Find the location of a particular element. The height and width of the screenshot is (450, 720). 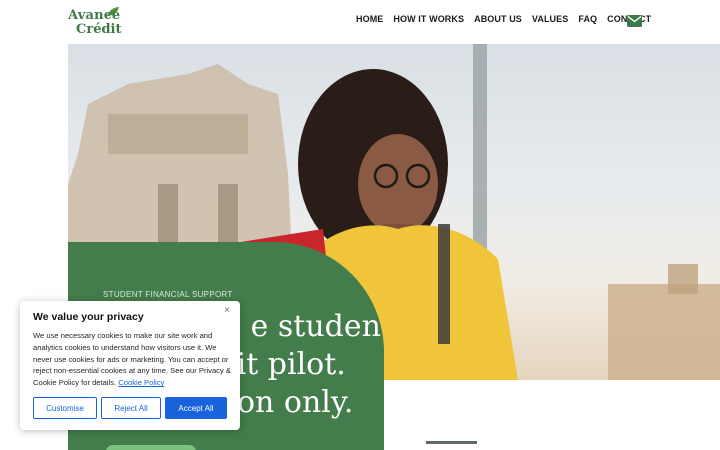

nav-faq: FAQ is located at coordinates (587, 19).